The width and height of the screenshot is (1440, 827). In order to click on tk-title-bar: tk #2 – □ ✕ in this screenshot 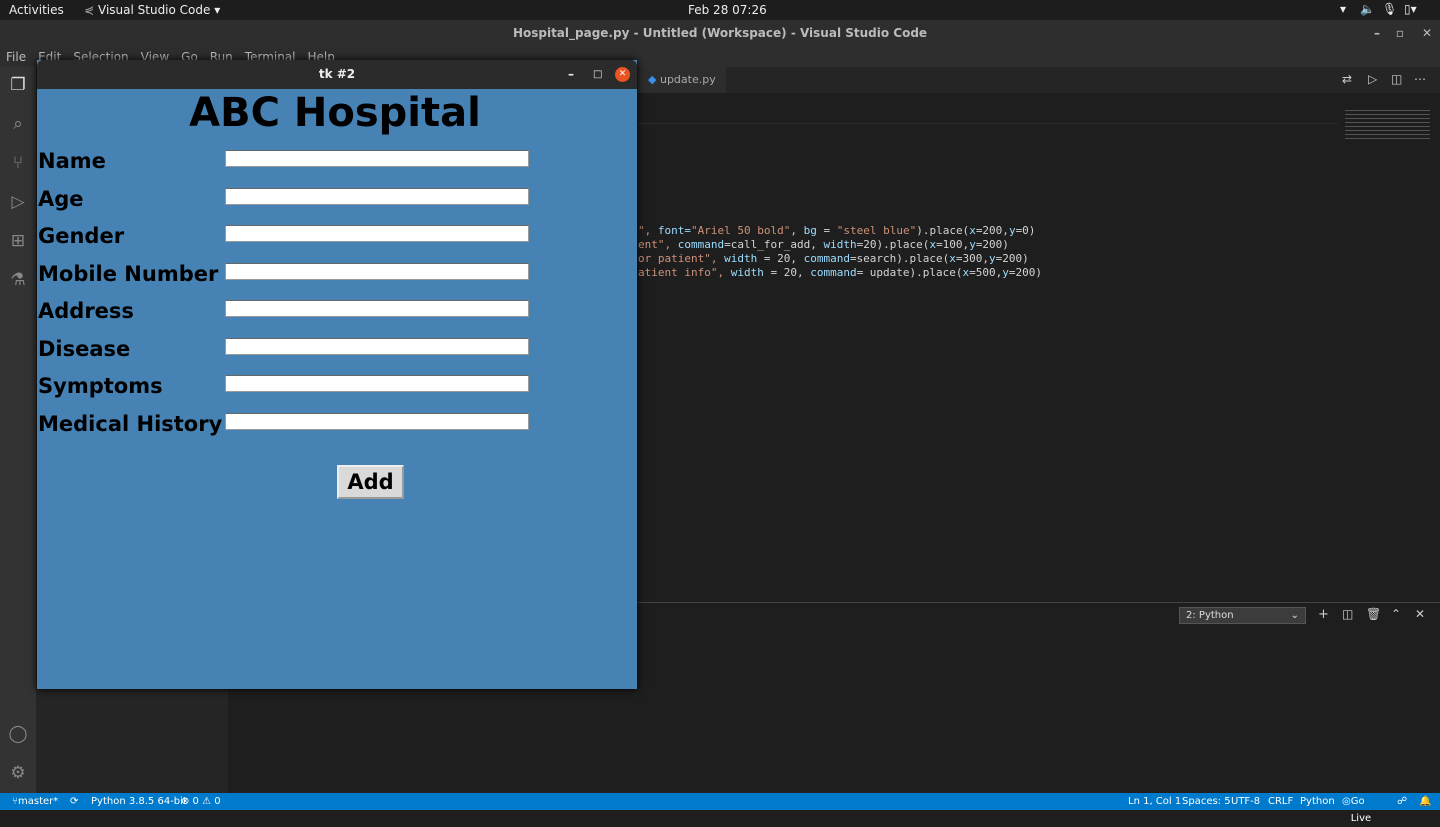, I will do `click(337, 74)`.